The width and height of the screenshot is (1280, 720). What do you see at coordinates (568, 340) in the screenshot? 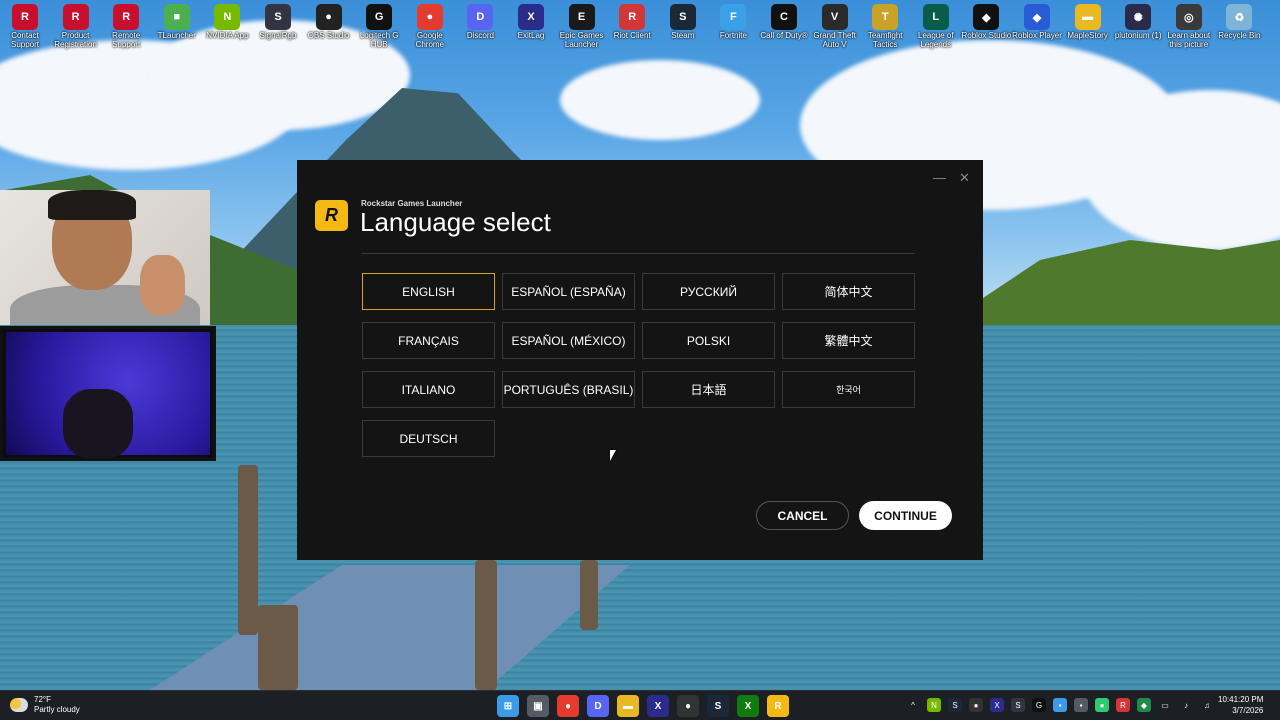
I see `language-option: ESPAÑOL (MÉXICO)` at bounding box center [568, 340].